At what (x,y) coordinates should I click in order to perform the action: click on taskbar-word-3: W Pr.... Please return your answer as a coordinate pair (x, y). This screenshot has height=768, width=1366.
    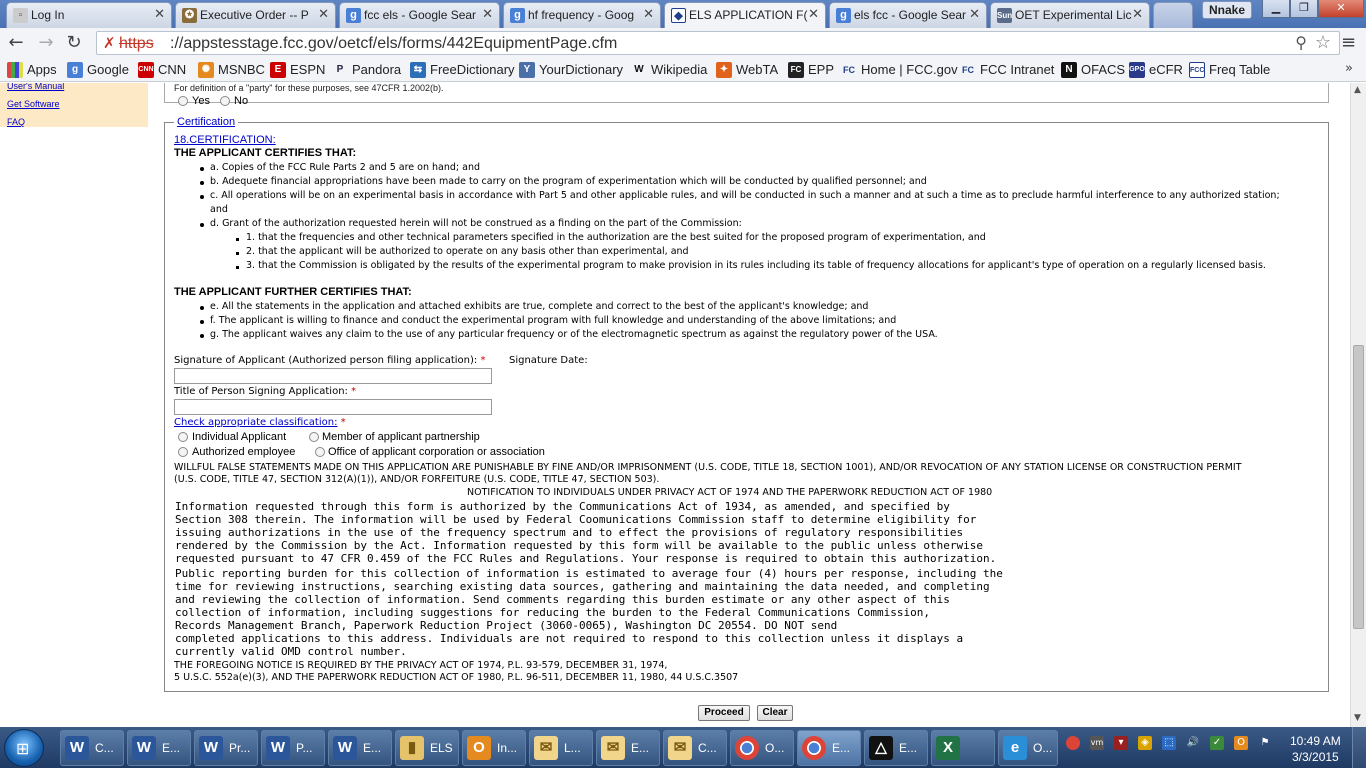
    Looking at the image, I should click on (226, 748).